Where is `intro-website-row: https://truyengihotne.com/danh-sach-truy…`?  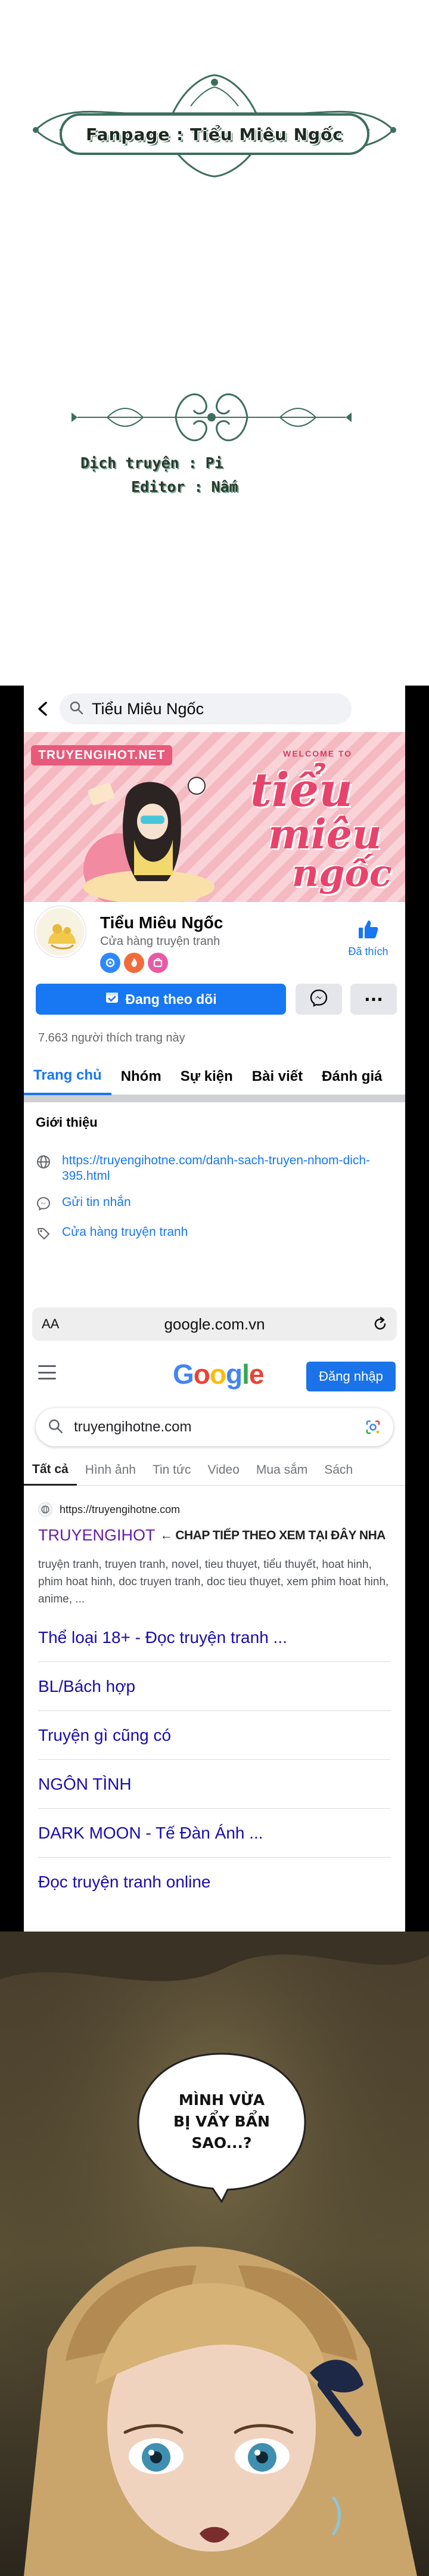 intro-website-row: https://truyengihotne.com/danh-sach-truy… is located at coordinates (216, 1168).